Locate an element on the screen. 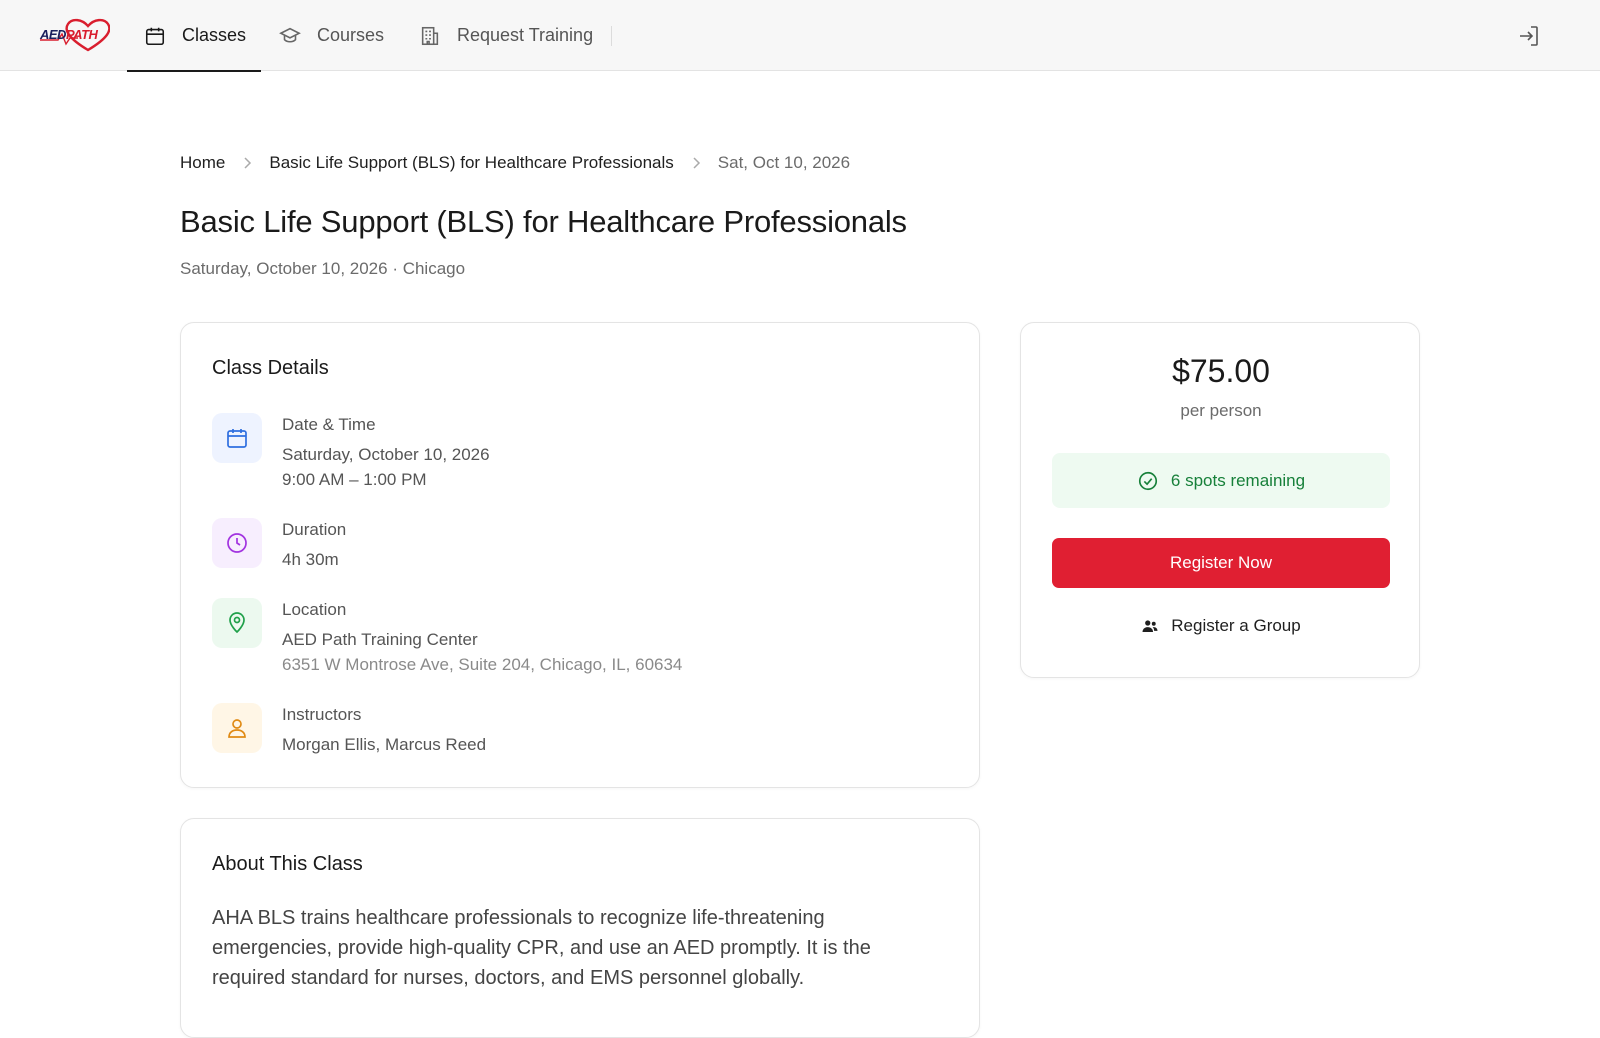  clock-icon is located at coordinates (237, 543).